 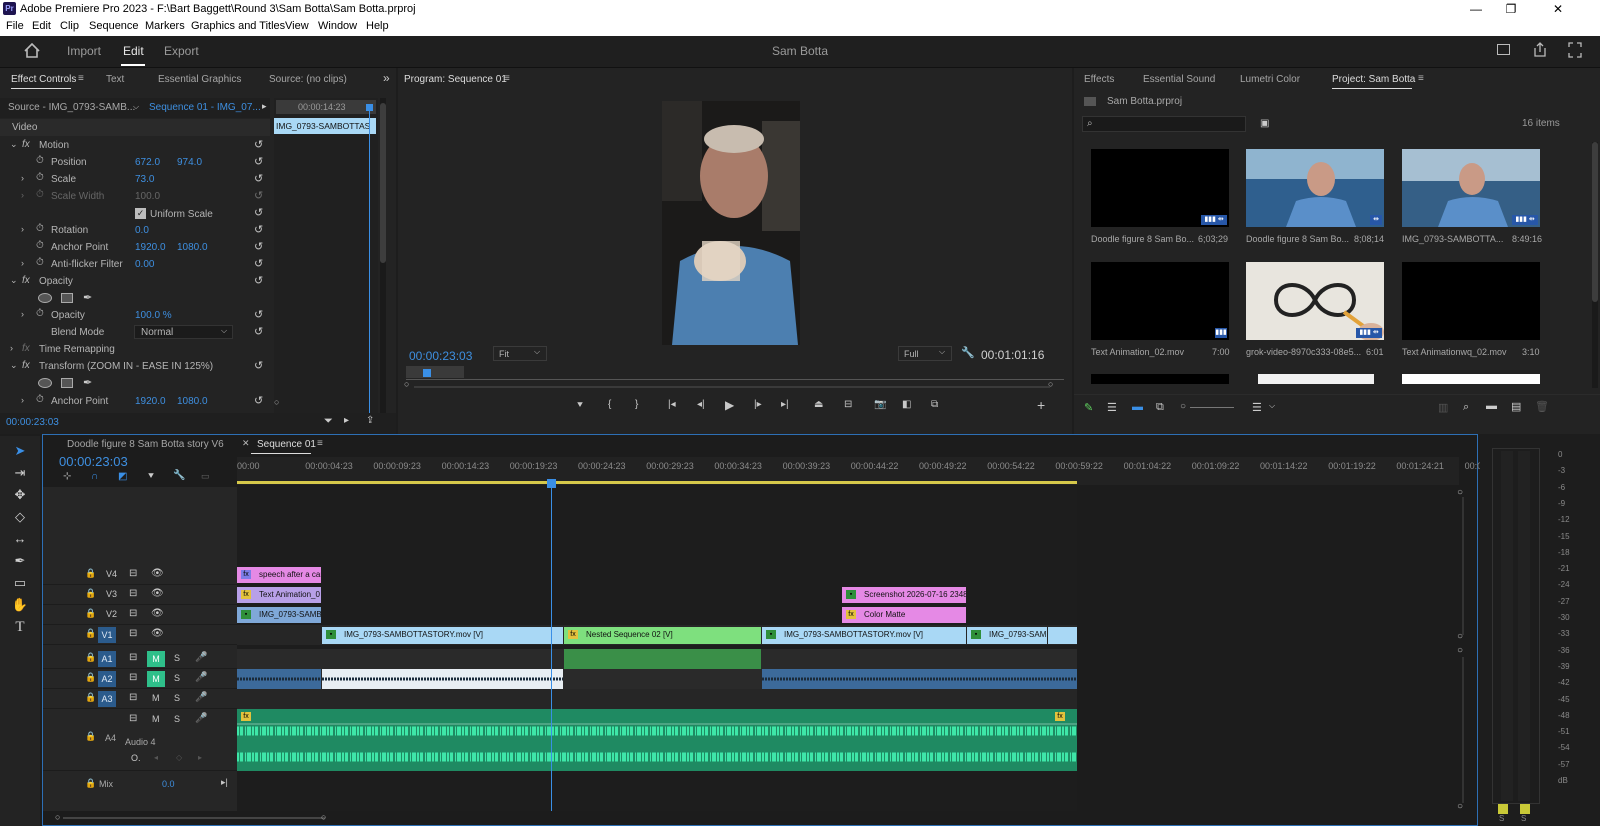 What do you see at coordinates (934, 404) in the screenshot?
I see `export-frame-icon: ⧉` at bounding box center [934, 404].